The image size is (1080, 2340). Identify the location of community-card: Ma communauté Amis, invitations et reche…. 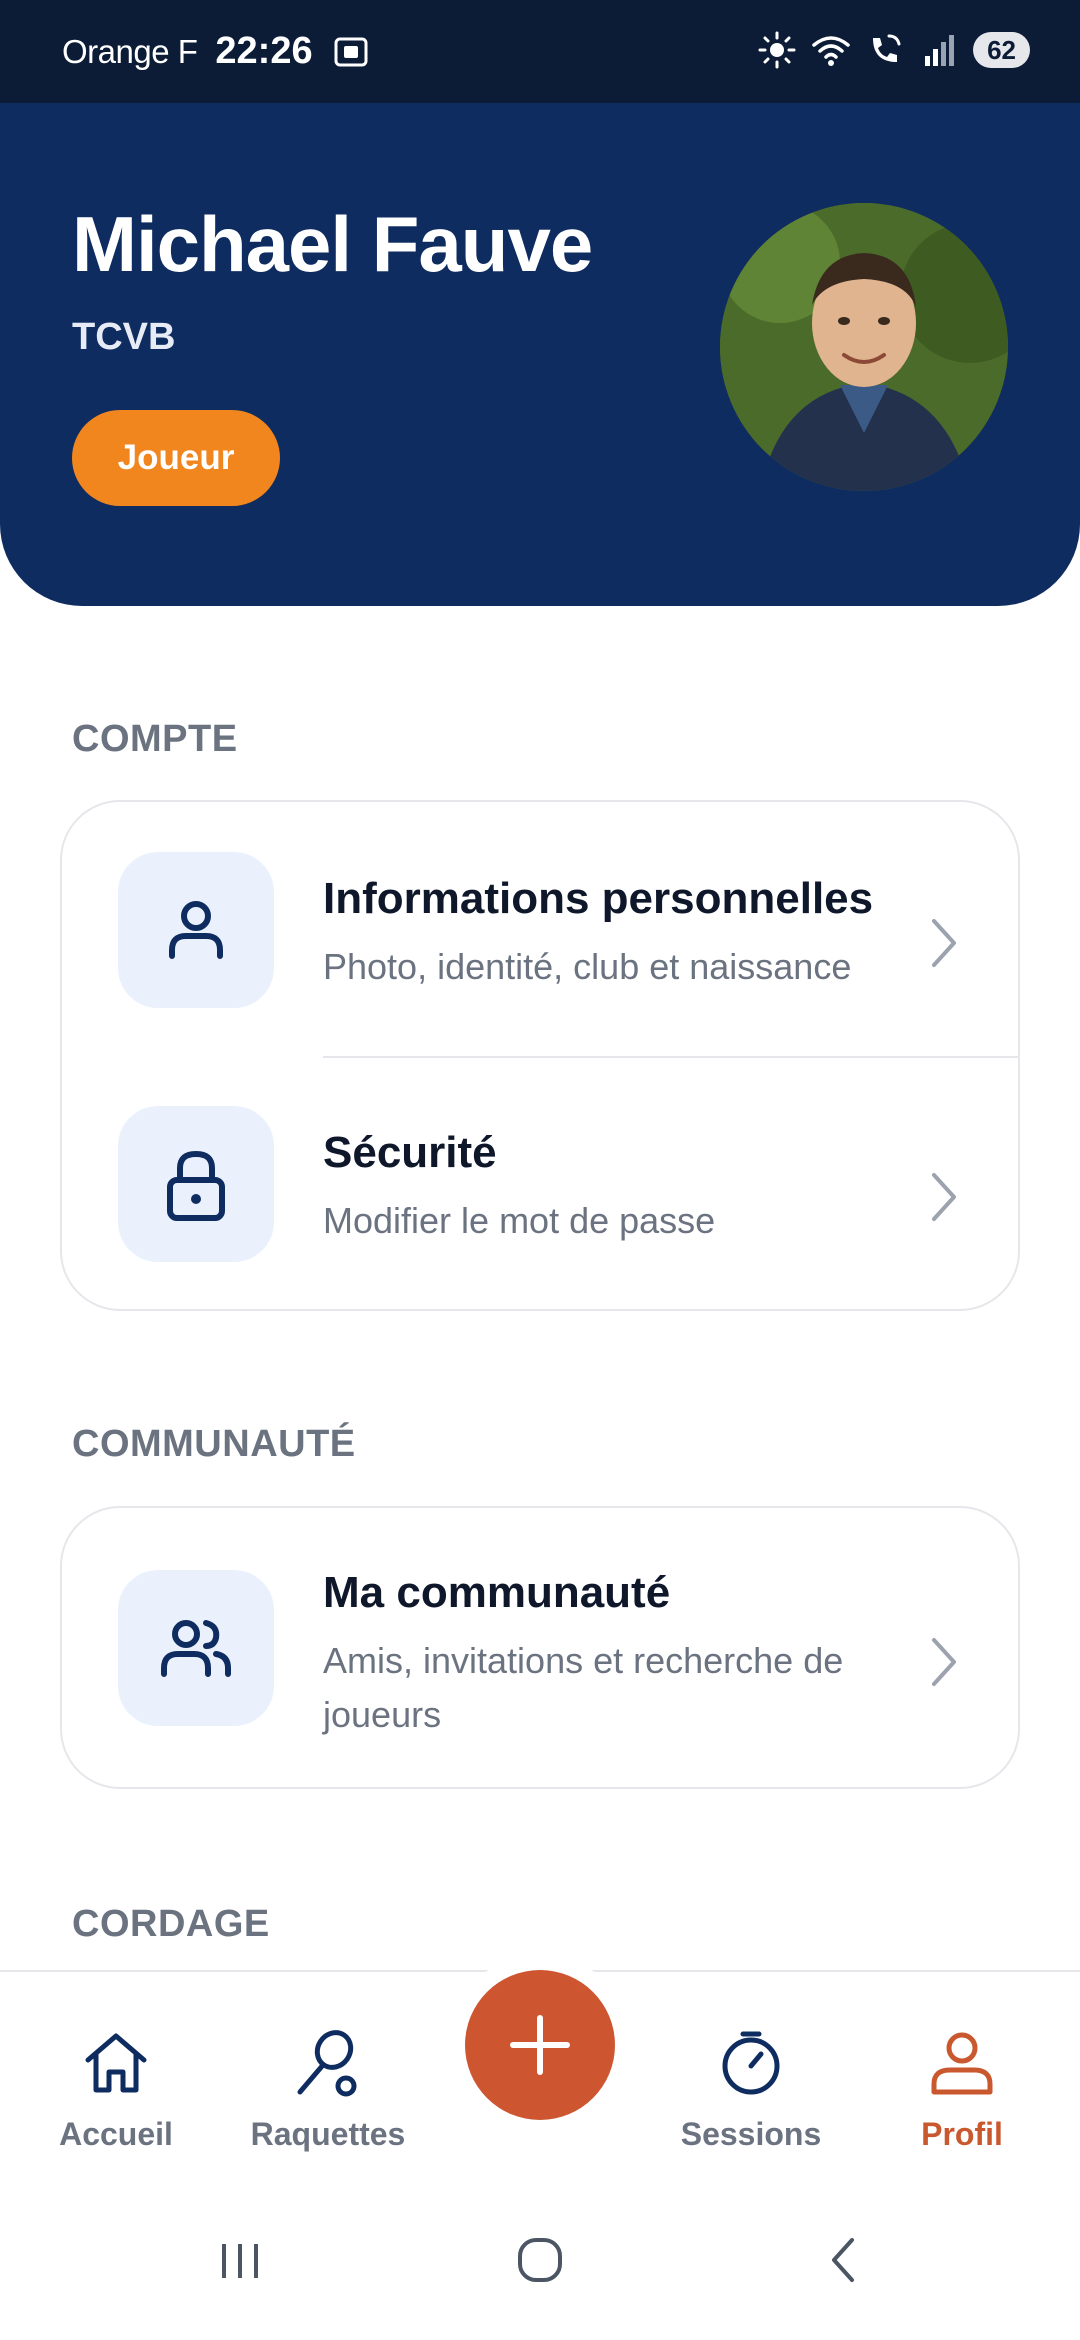
(540, 1647).